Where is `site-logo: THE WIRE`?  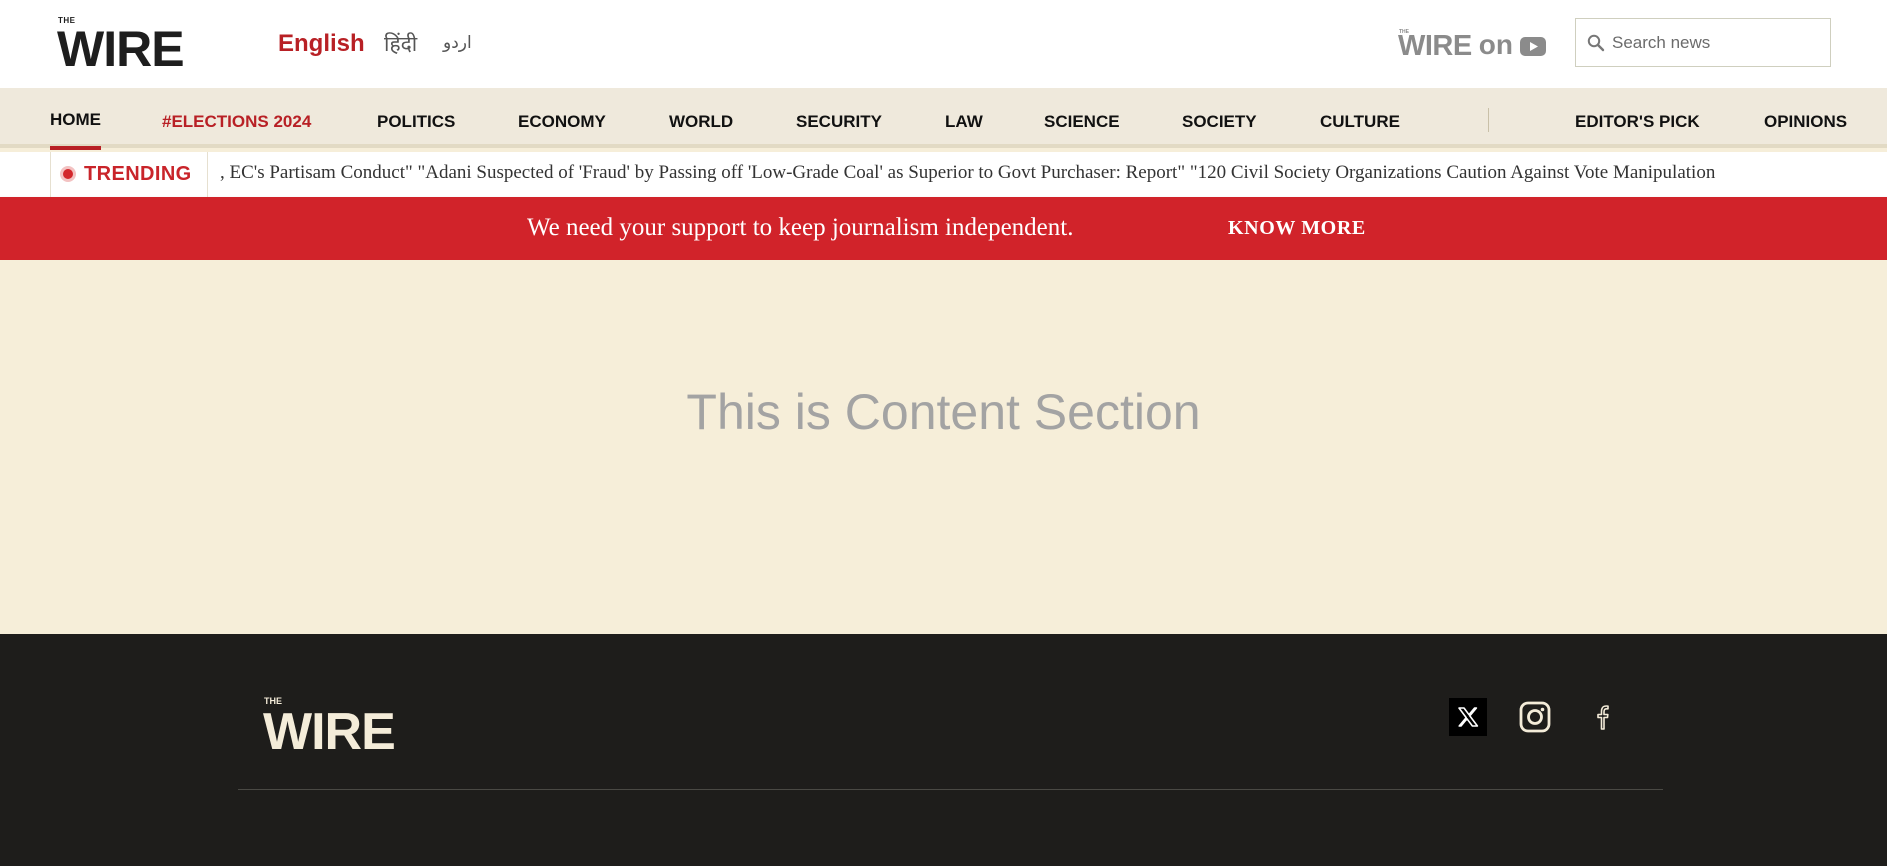
site-logo: THE WIRE is located at coordinates (121, 45).